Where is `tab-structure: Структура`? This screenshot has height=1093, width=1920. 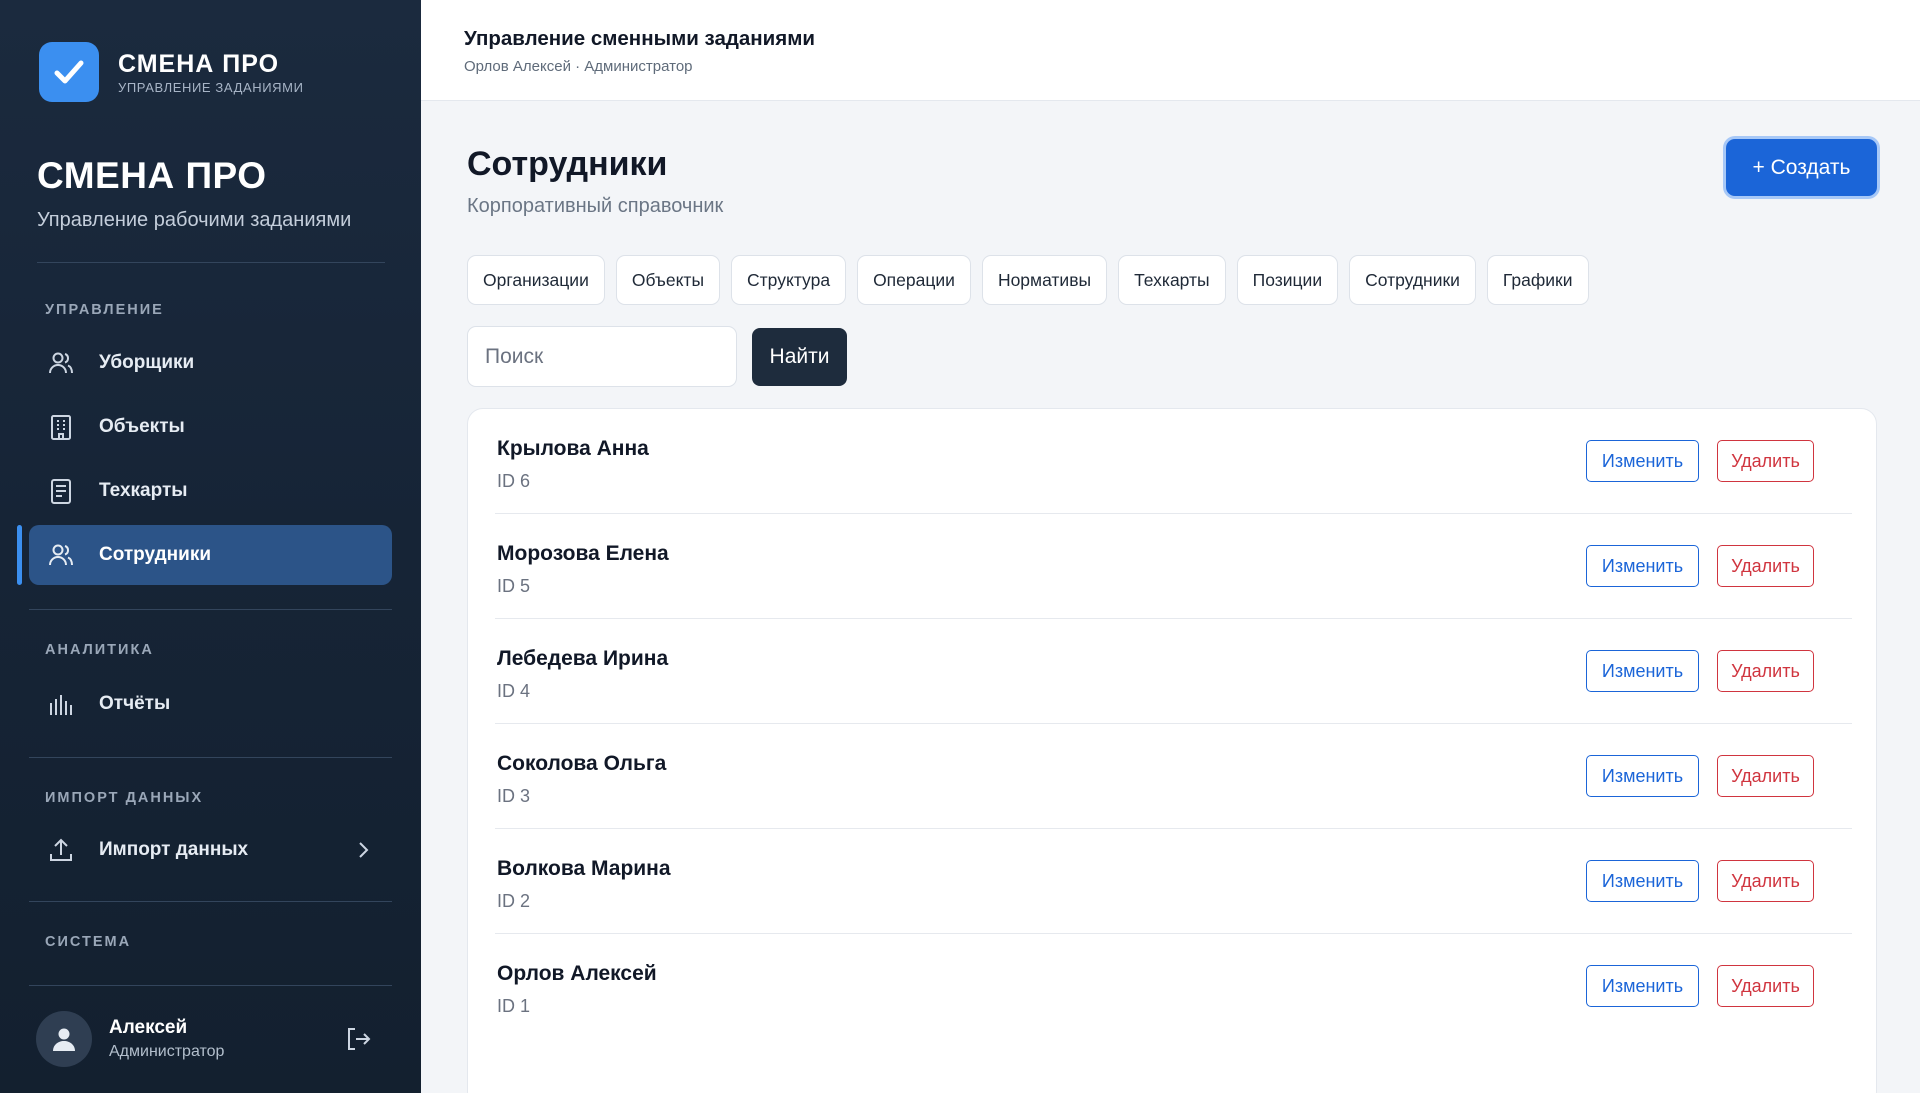
tab-structure: Структура is located at coordinates (789, 280).